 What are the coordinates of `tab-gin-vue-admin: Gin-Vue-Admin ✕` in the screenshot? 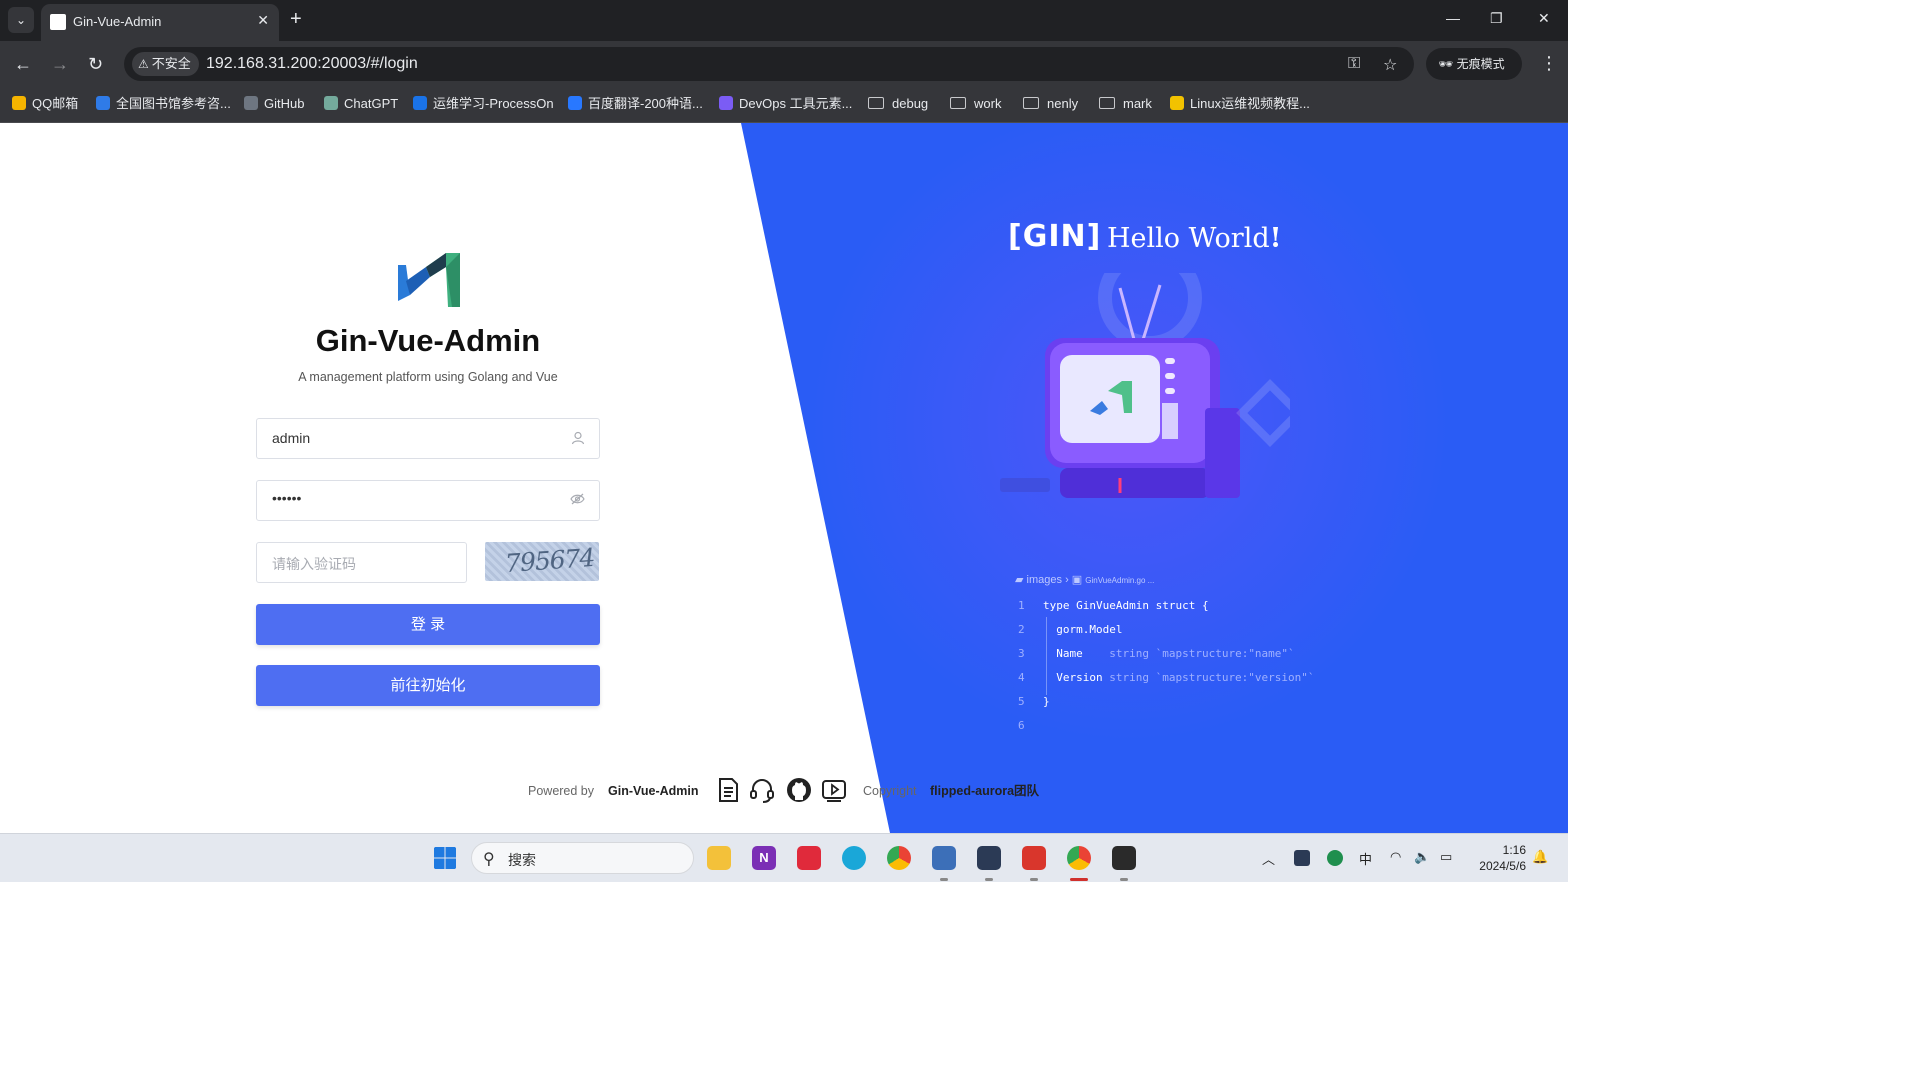 It's located at (160, 22).